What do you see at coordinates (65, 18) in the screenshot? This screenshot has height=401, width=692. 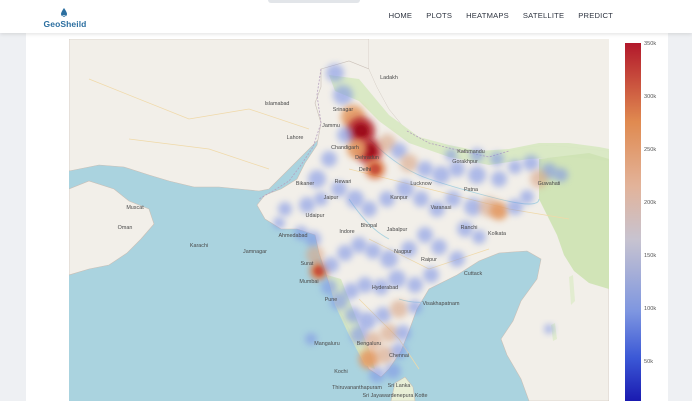 I see `brand-logo: GeoSheild` at bounding box center [65, 18].